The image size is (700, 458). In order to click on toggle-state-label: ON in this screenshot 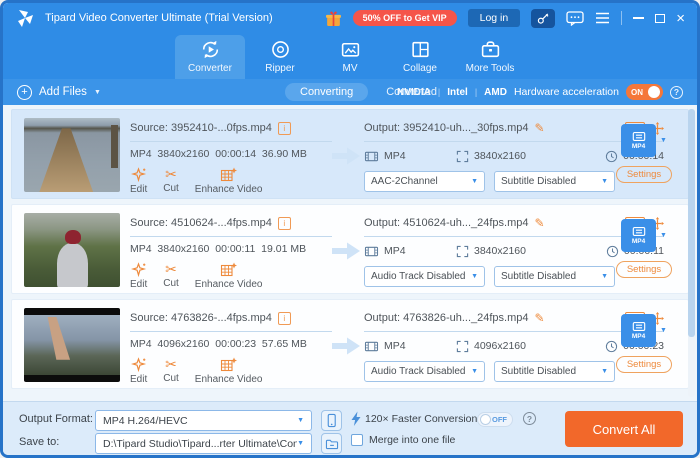, I will do `click(637, 92)`.